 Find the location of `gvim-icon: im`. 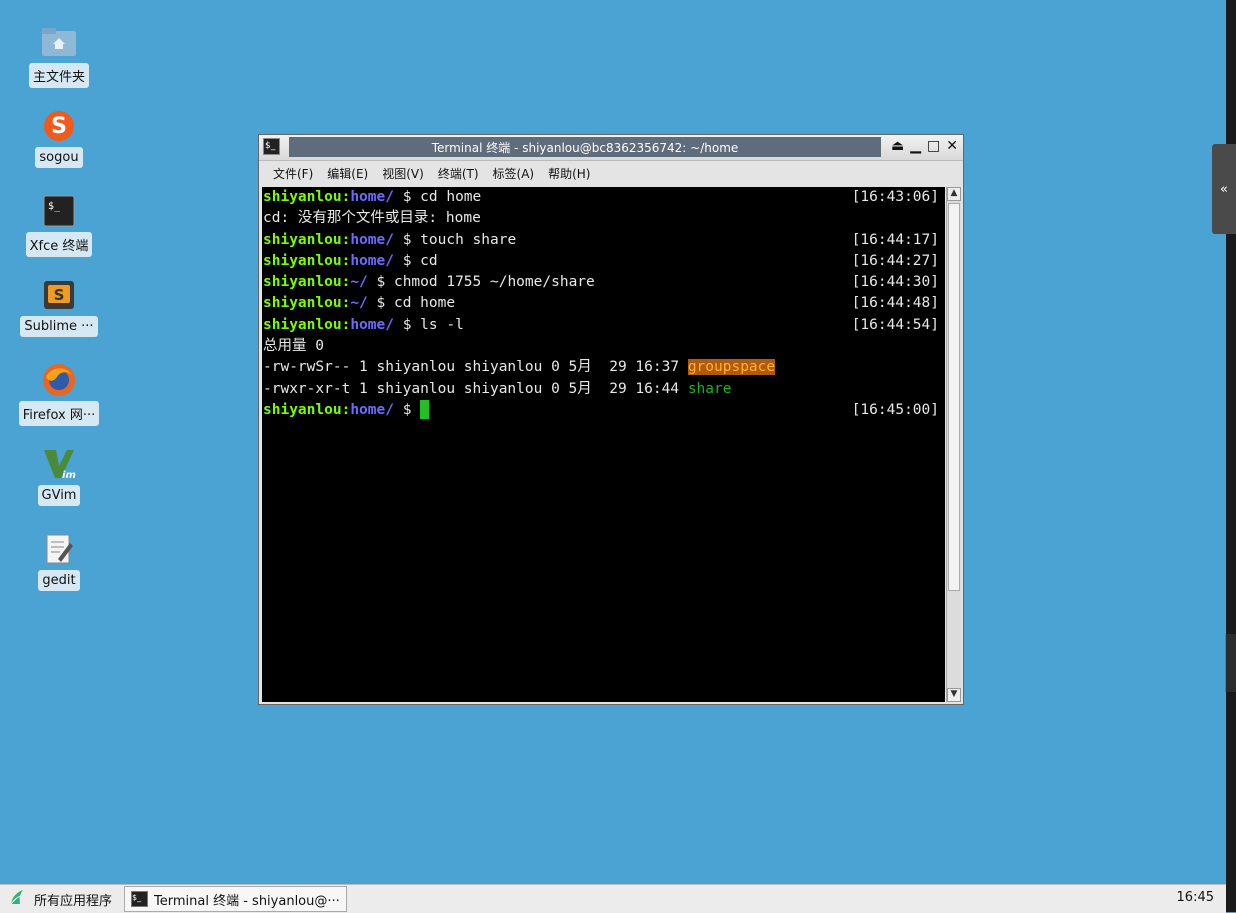

gvim-icon: im is located at coordinates (59, 464).